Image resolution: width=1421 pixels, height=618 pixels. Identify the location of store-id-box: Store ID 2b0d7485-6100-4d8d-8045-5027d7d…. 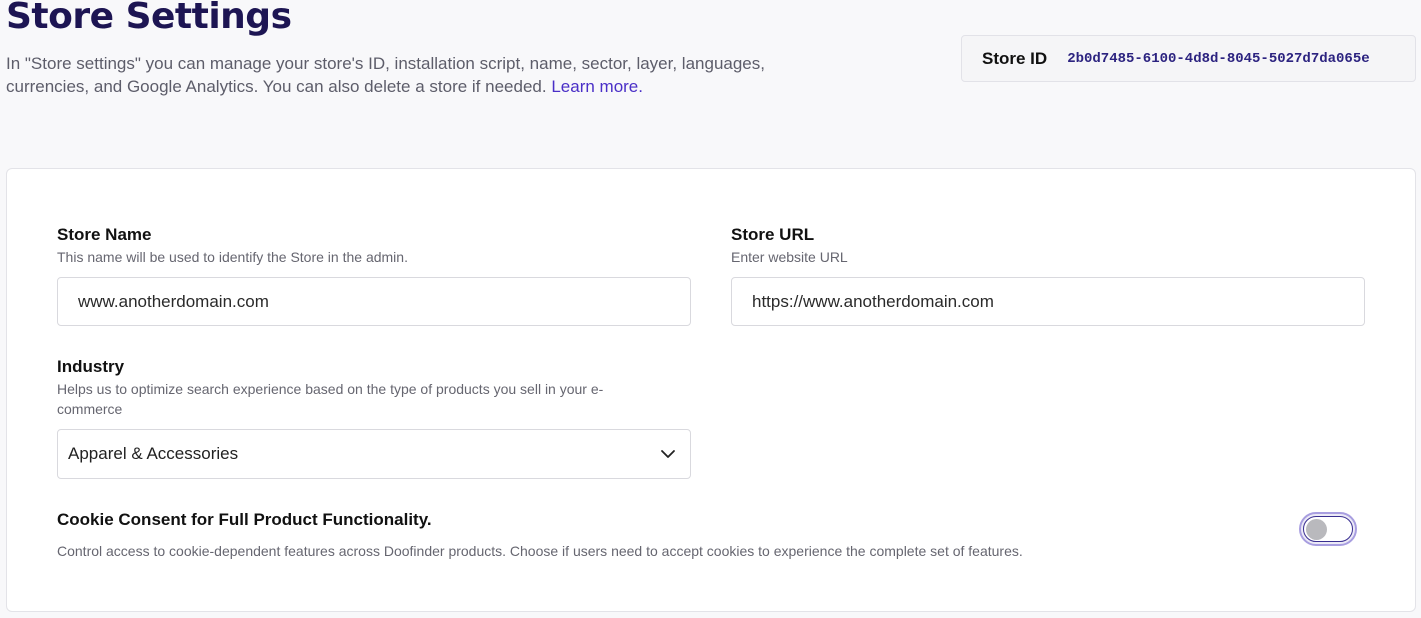
(1188, 58).